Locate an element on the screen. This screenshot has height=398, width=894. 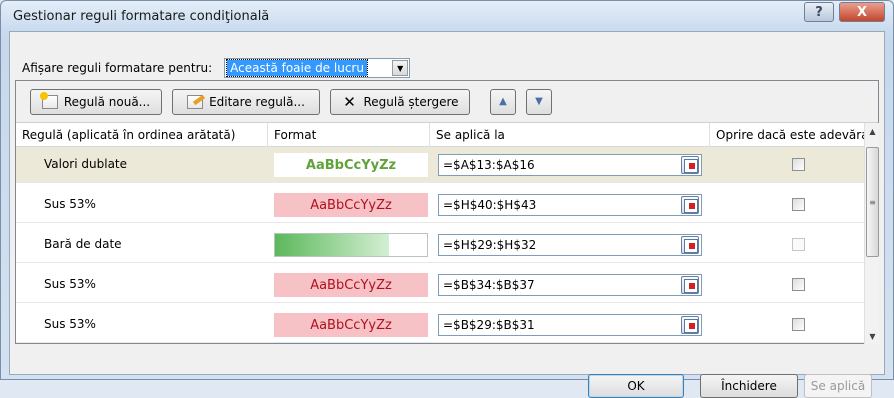
rule-row: Valori dublate AaBbCcYyZz =$A$13:$A$16 is located at coordinates (440, 165).